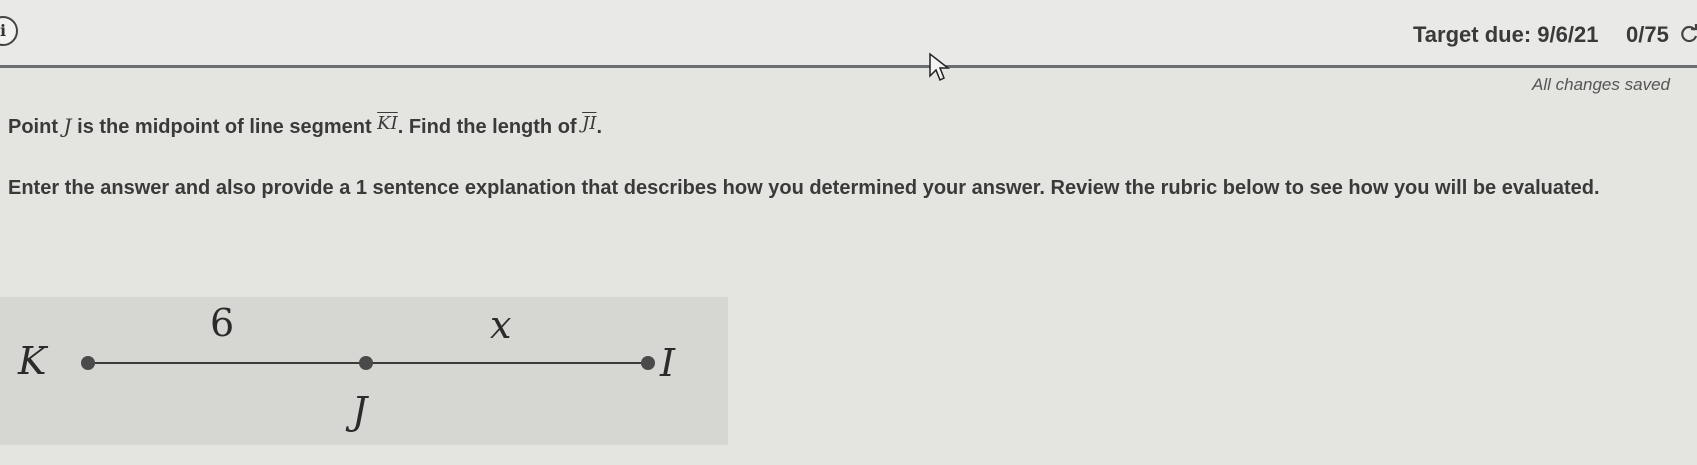 The width and height of the screenshot is (1697, 465). Describe the element at coordinates (1688, 34) in the screenshot. I see `refresh-icon` at that location.